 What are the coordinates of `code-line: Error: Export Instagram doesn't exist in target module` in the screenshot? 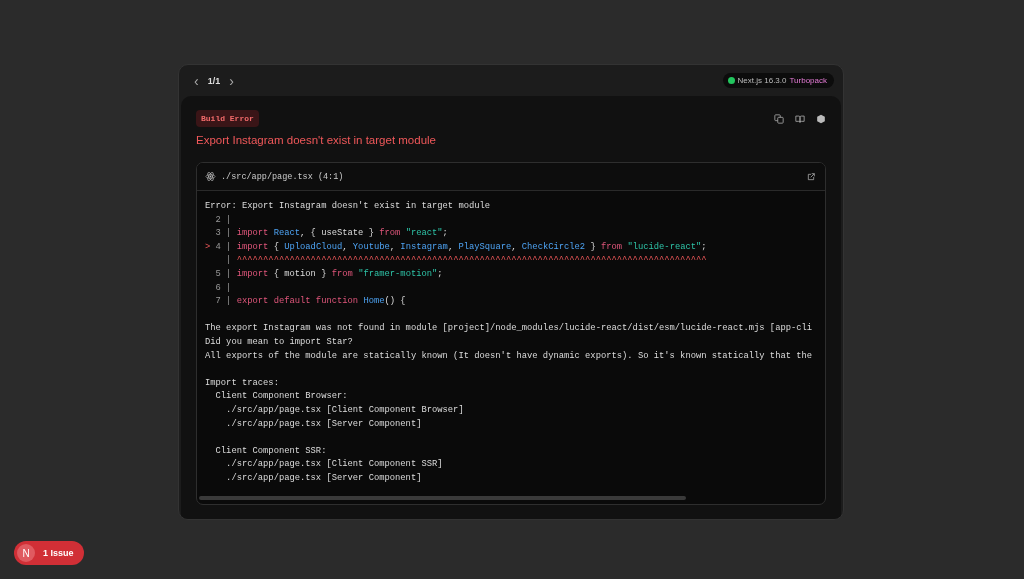 It's located at (348, 206).